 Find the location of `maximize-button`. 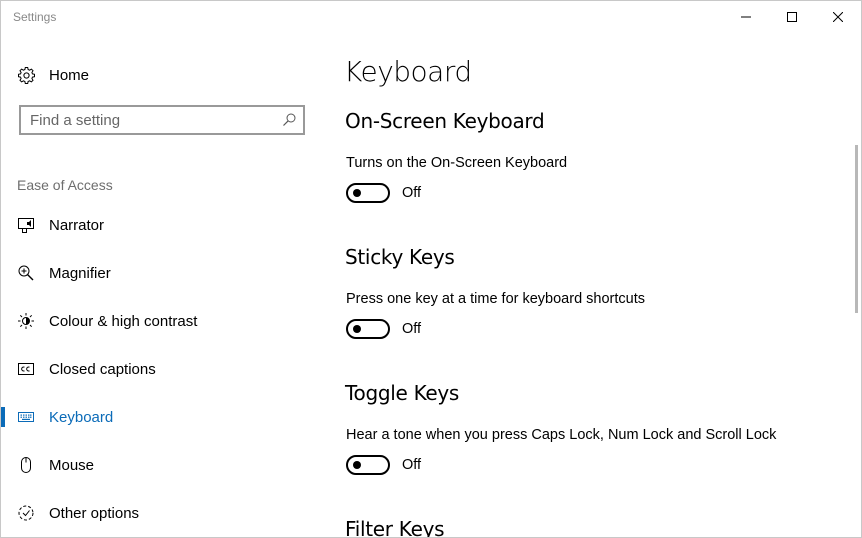

maximize-button is located at coordinates (792, 17).